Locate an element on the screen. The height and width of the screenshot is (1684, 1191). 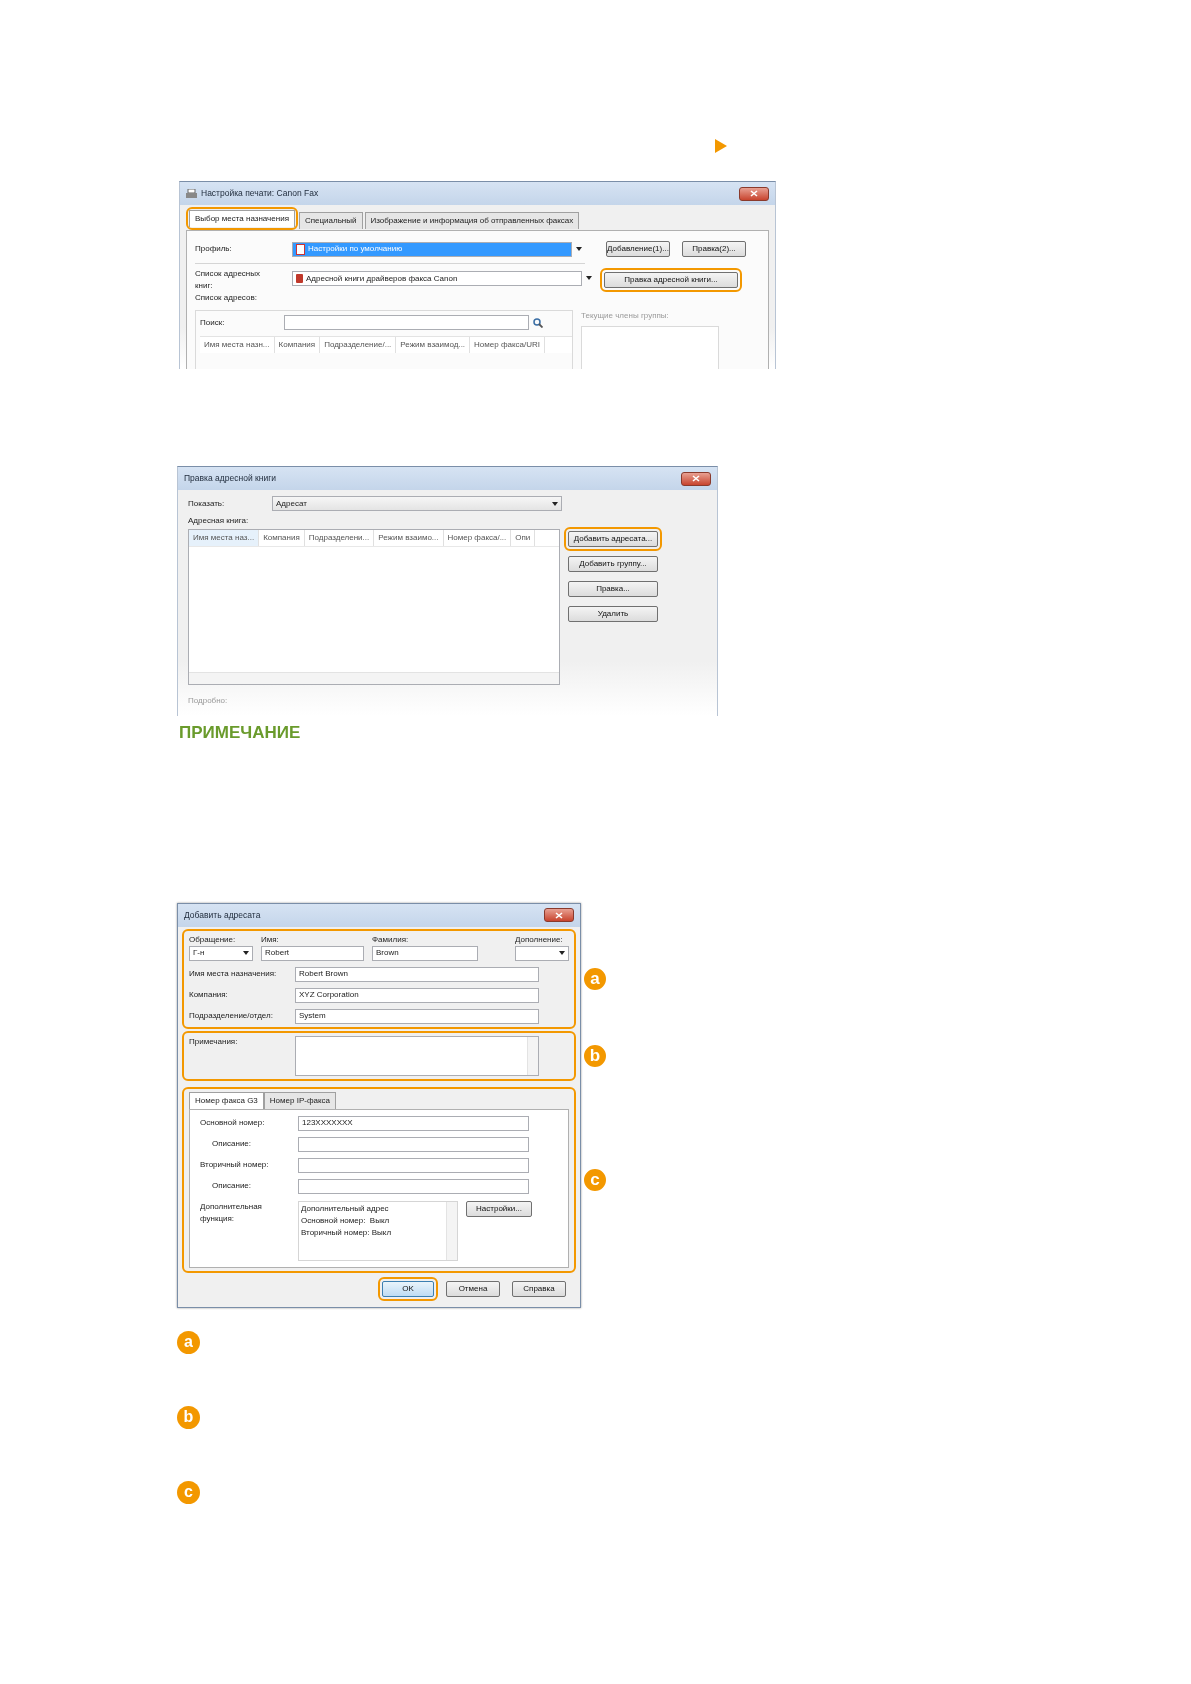
input-field: XYZ Corporation is located at coordinates (417, 995).